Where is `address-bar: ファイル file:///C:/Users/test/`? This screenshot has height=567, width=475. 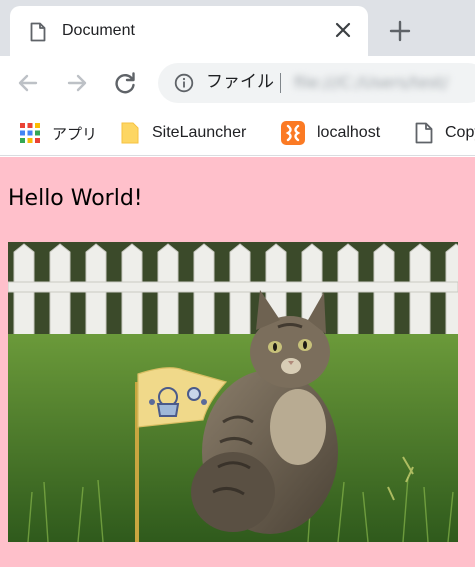 address-bar: ファイル file:///C:/Users/test/ is located at coordinates (316, 83).